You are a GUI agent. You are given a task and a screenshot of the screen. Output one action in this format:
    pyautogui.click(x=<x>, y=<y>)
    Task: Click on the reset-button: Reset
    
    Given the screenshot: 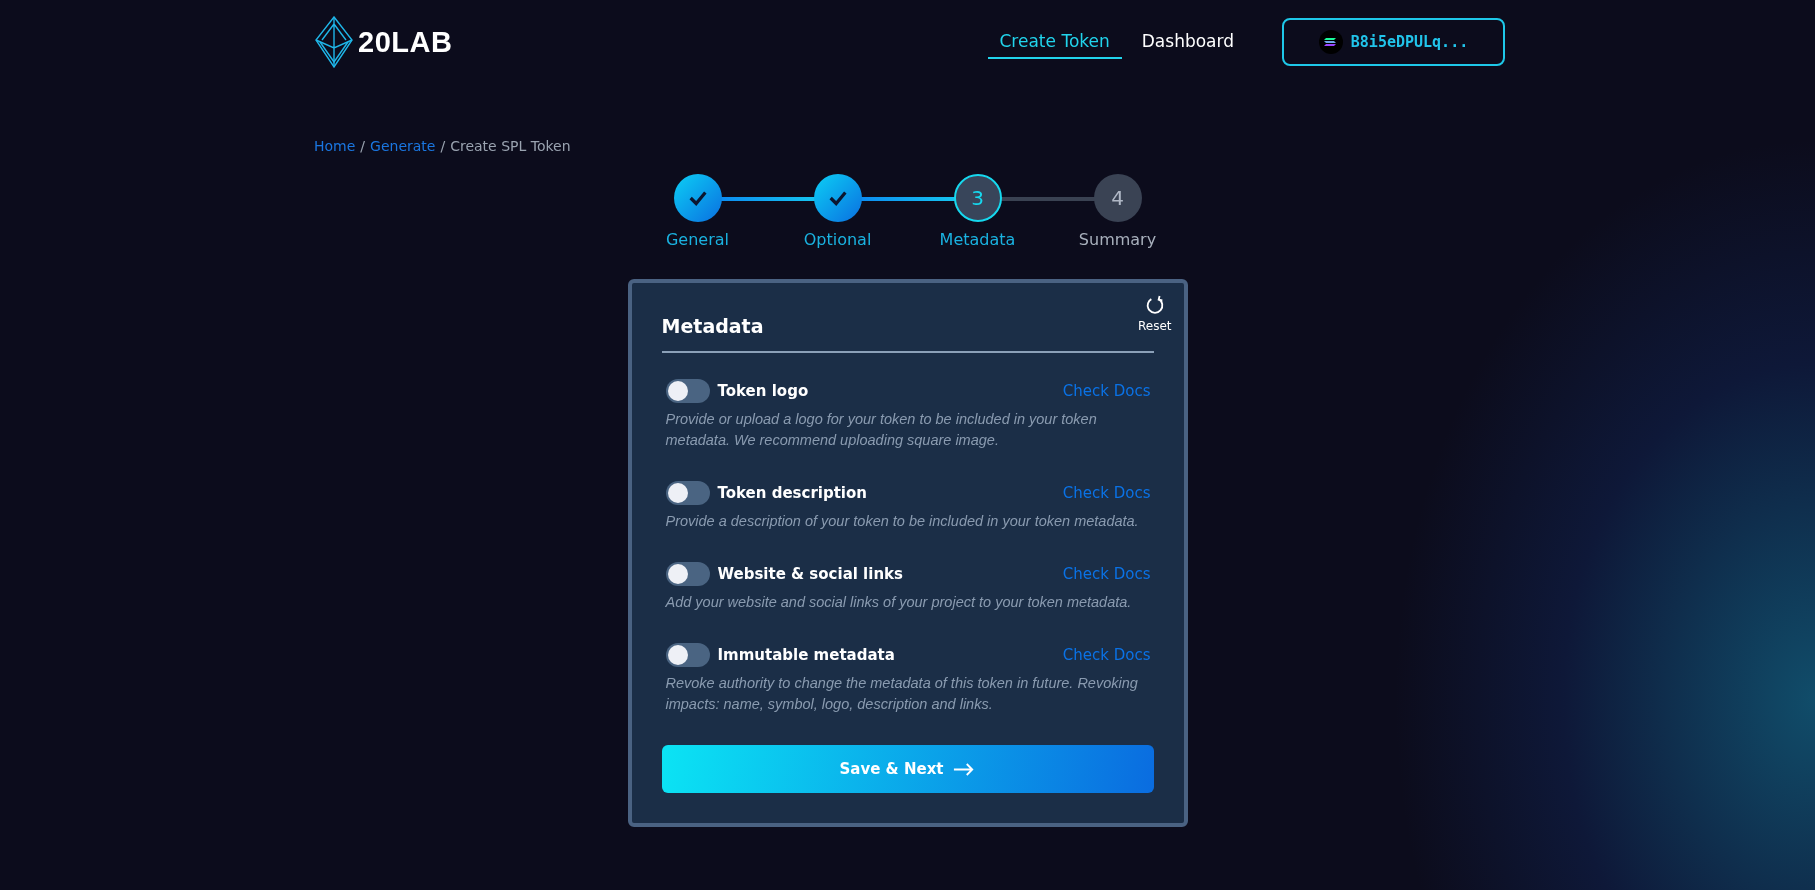 What is the action you would take?
    pyautogui.click(x=1154, y=314)
    